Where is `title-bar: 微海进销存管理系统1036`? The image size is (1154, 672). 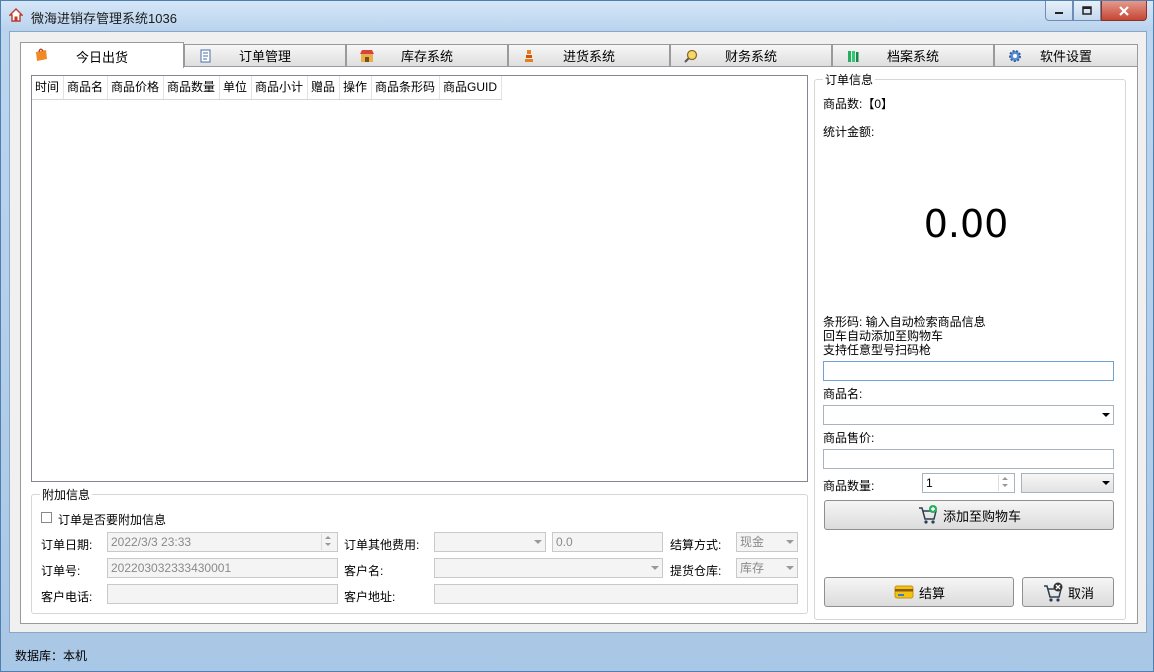
title-bar: 微海进销存管理系统1036 is located at coordinates (577, 16).